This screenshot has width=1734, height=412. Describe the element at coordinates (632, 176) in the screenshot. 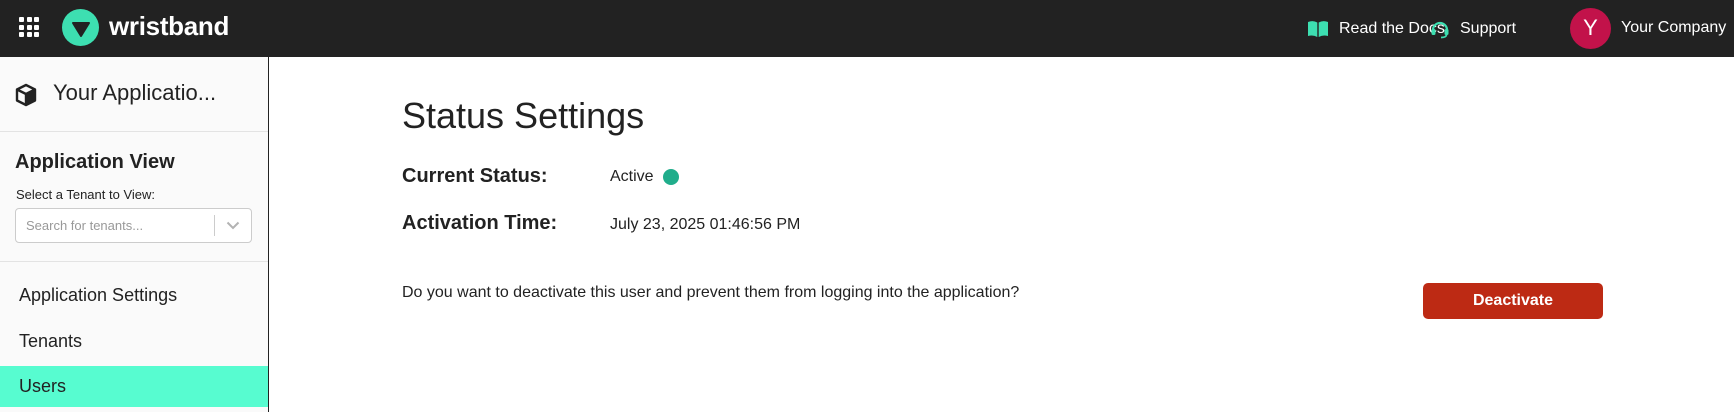

I see `status-text: Active` at that location.